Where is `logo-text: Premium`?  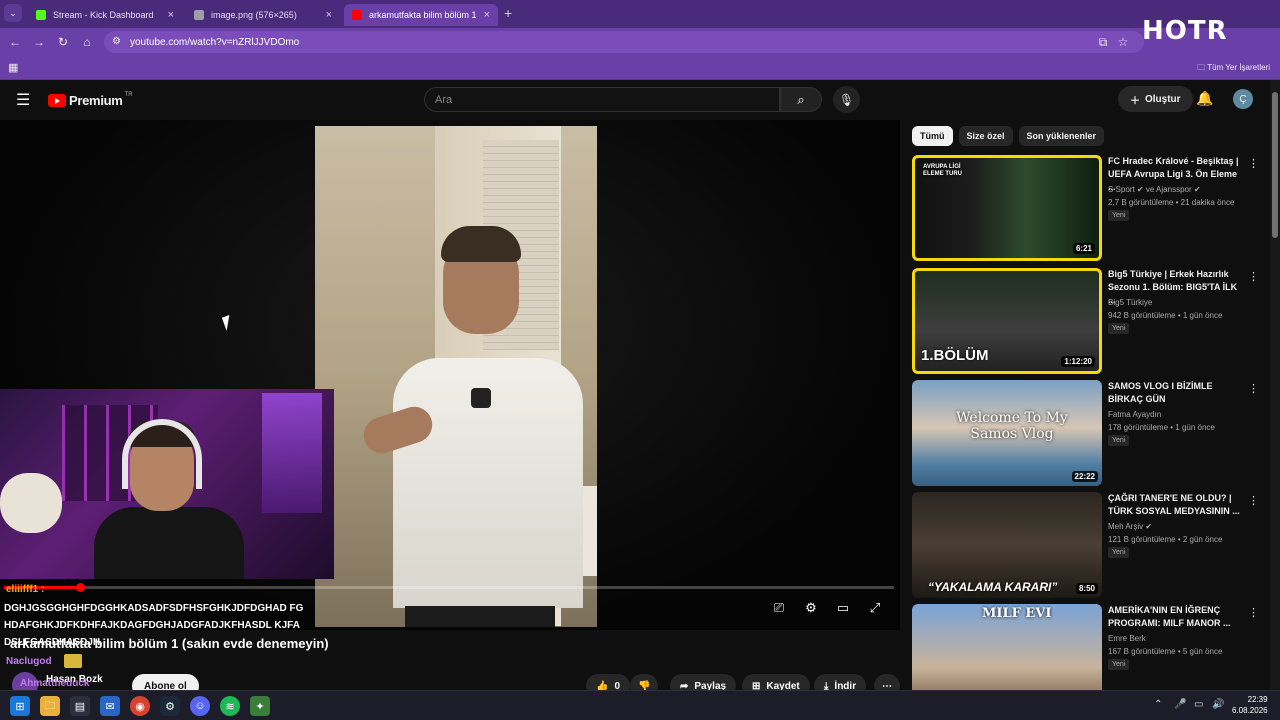
logo-text: Premium is located at coordinates (96, 100).